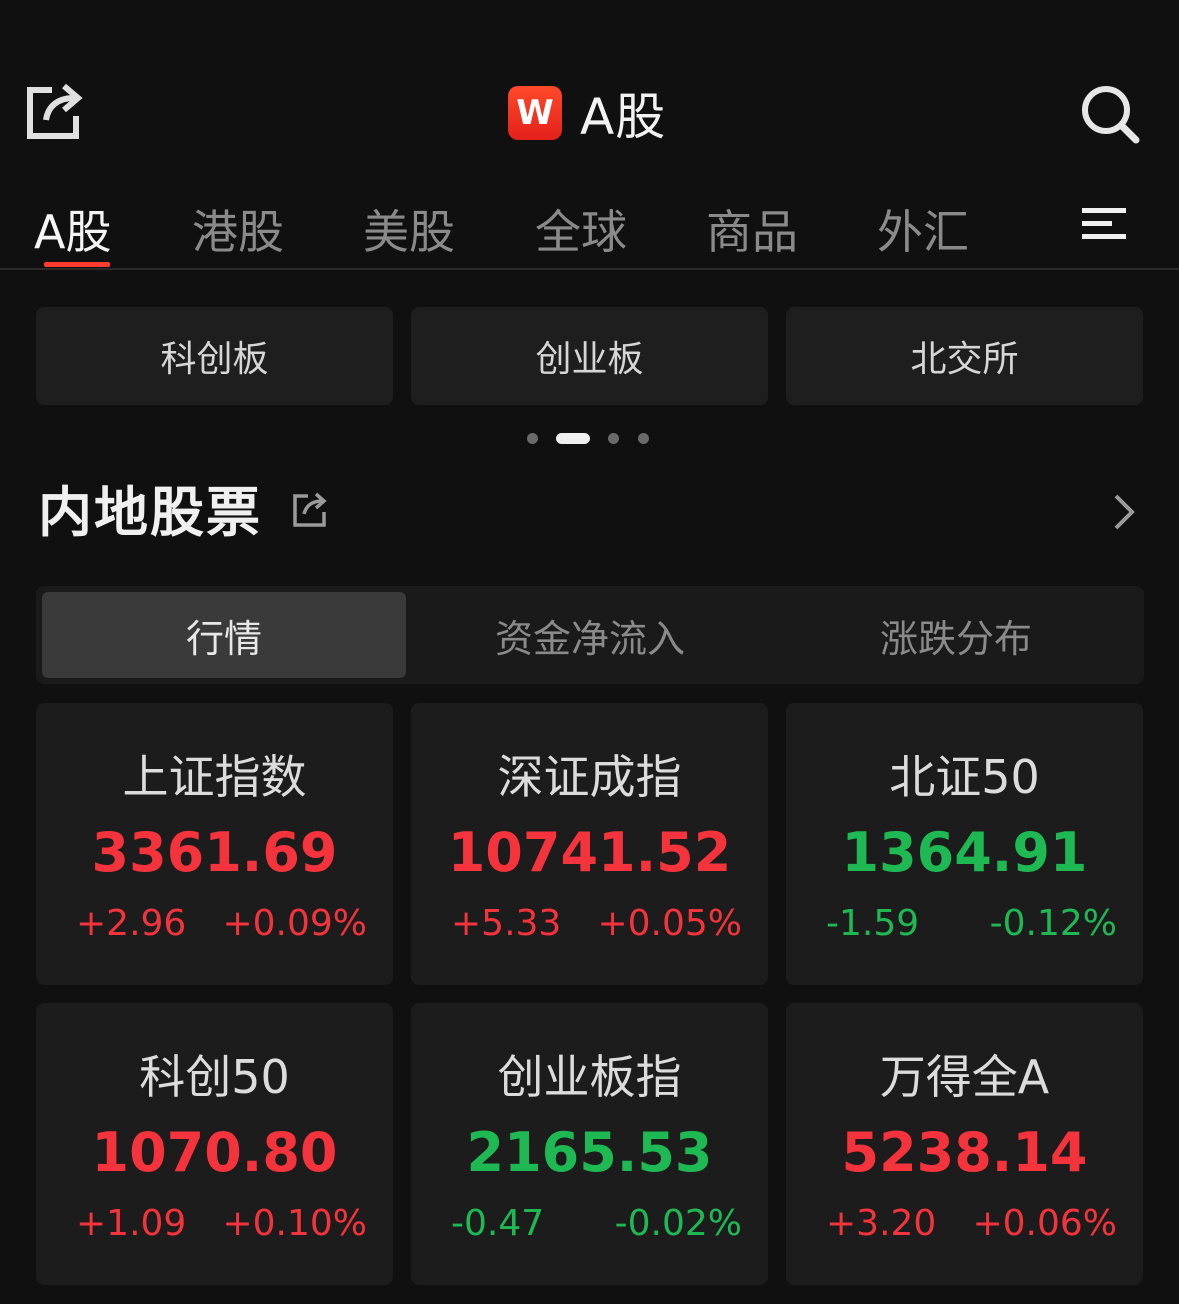  I want to click on tab-forex: 外汇, so click(923, 229).